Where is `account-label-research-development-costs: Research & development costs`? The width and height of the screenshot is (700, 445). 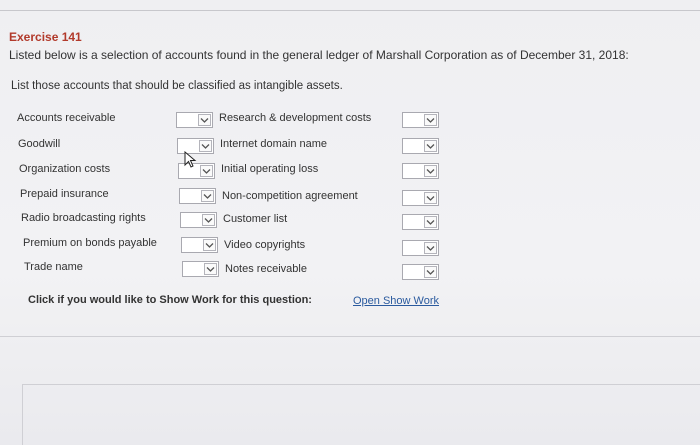
account-label-research-development-costs: Research & development costs is located at coordinates (295, 118).